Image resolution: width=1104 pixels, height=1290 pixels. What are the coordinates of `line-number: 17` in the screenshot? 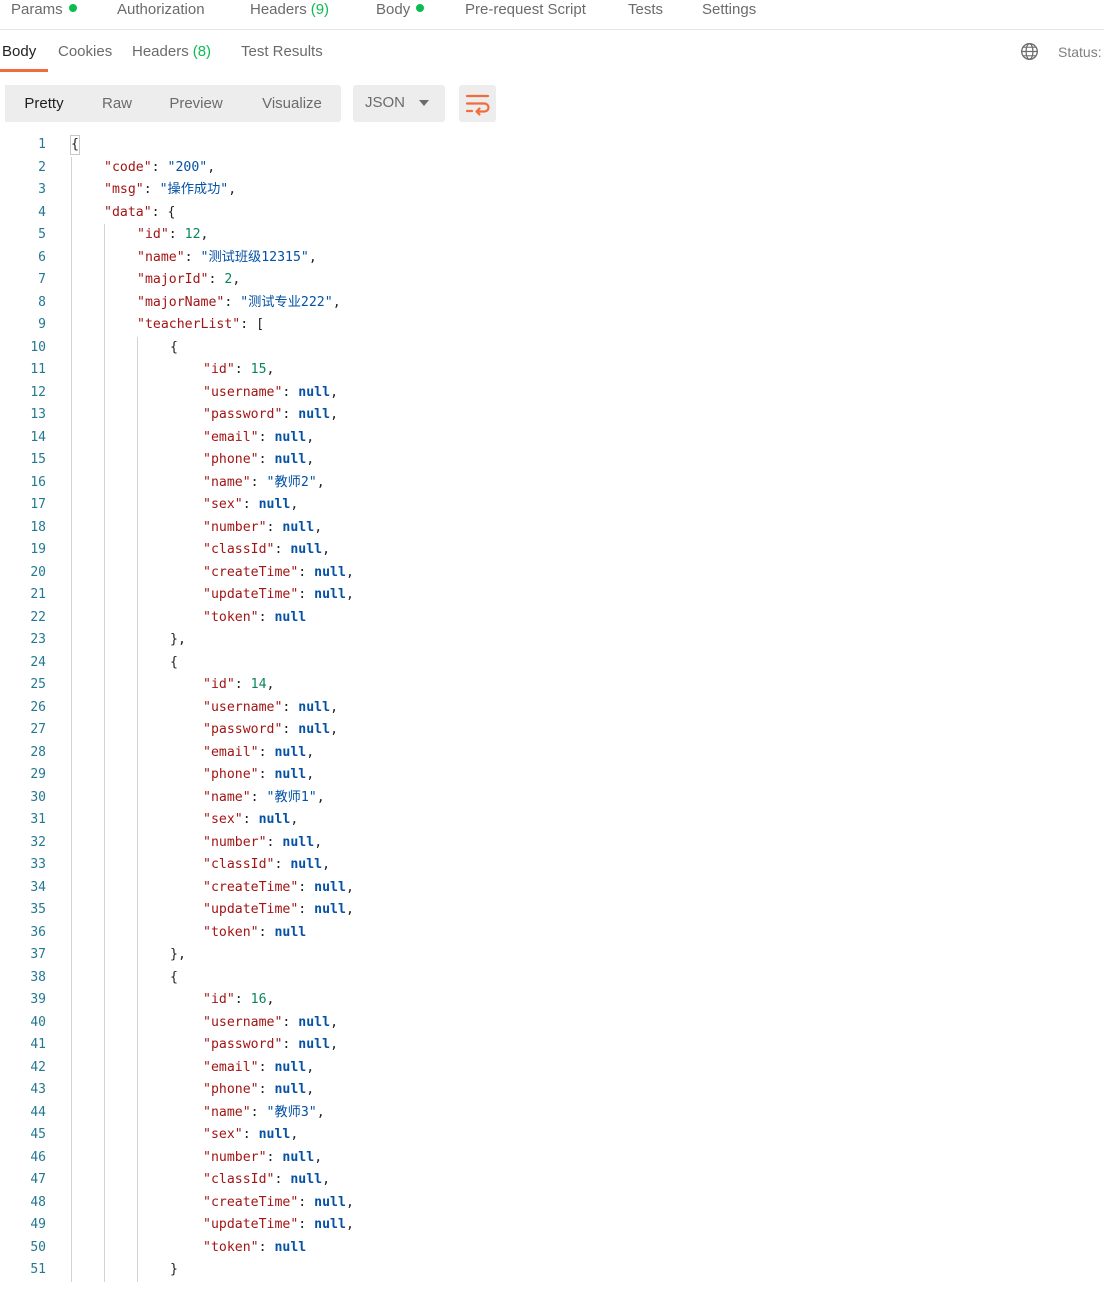 It's located at (38, 504).